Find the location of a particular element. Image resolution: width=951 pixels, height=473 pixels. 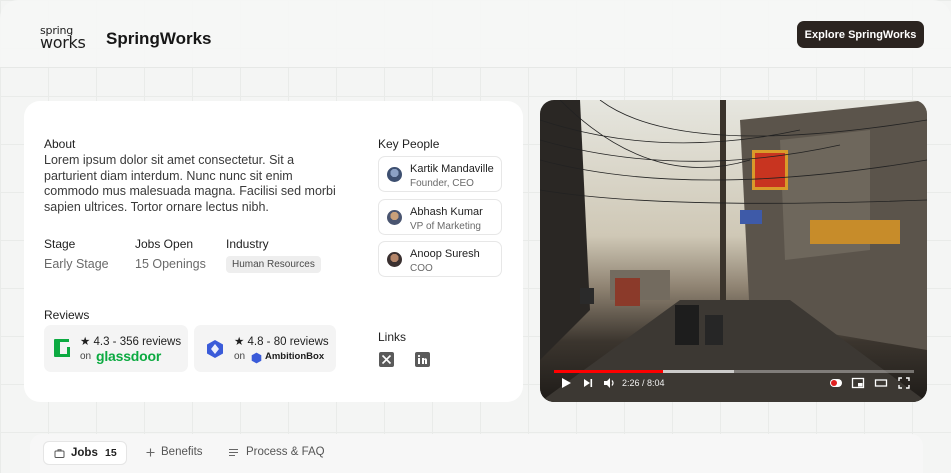

tab-benefits: Benefits is located at coordinates (183, 453).